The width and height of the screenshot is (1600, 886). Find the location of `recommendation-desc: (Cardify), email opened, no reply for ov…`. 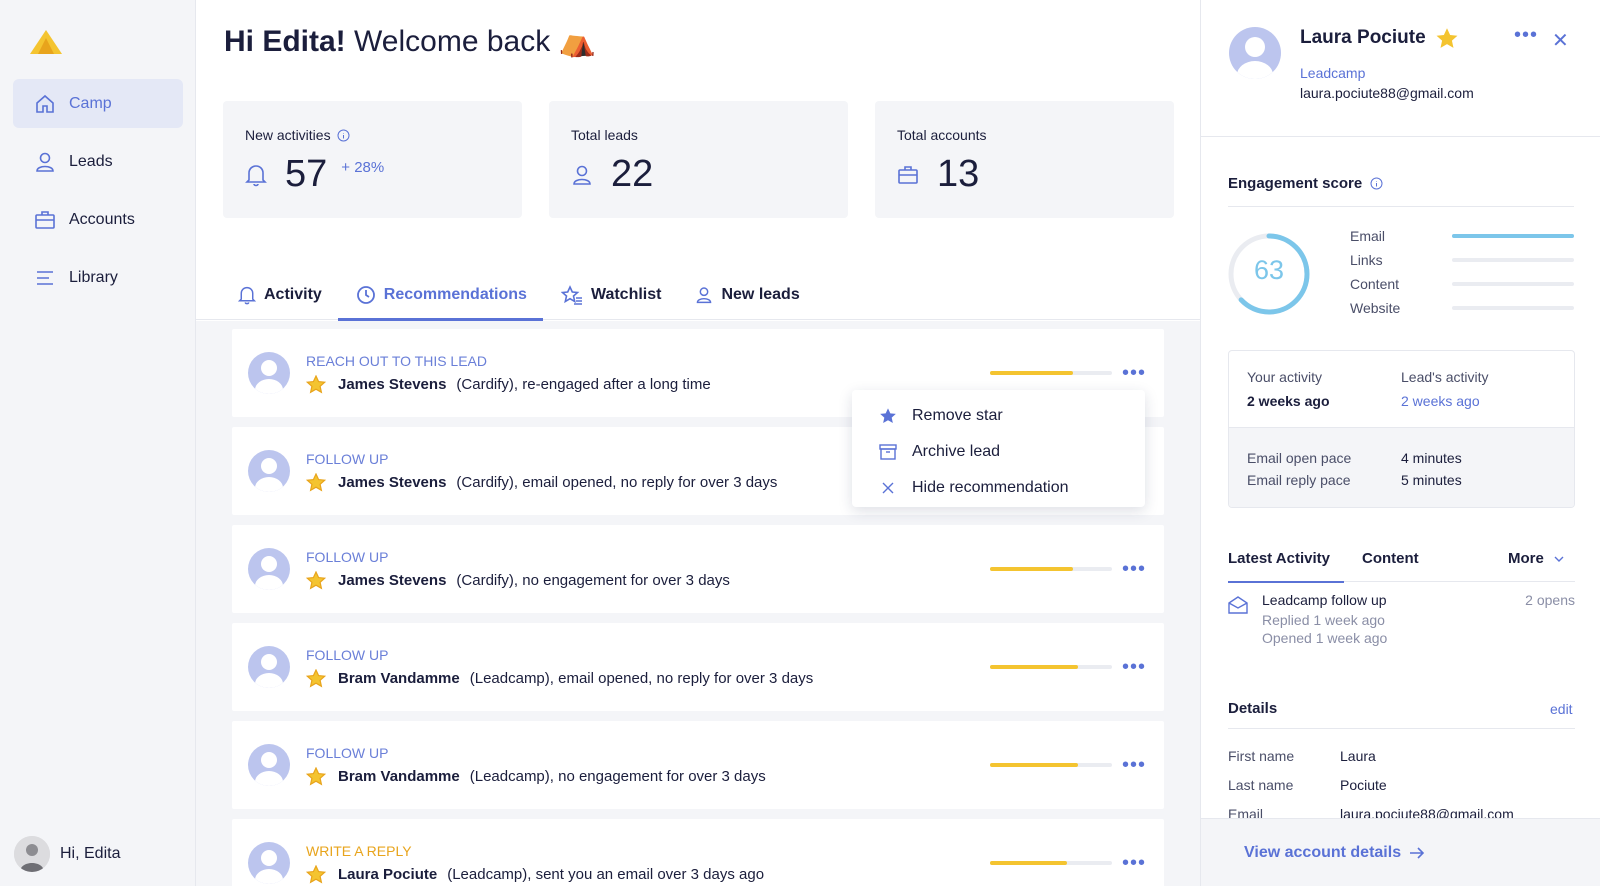

recommendation-desc: (Cardify), email opened, no reply for ov… is located at coordinates (617, 482).